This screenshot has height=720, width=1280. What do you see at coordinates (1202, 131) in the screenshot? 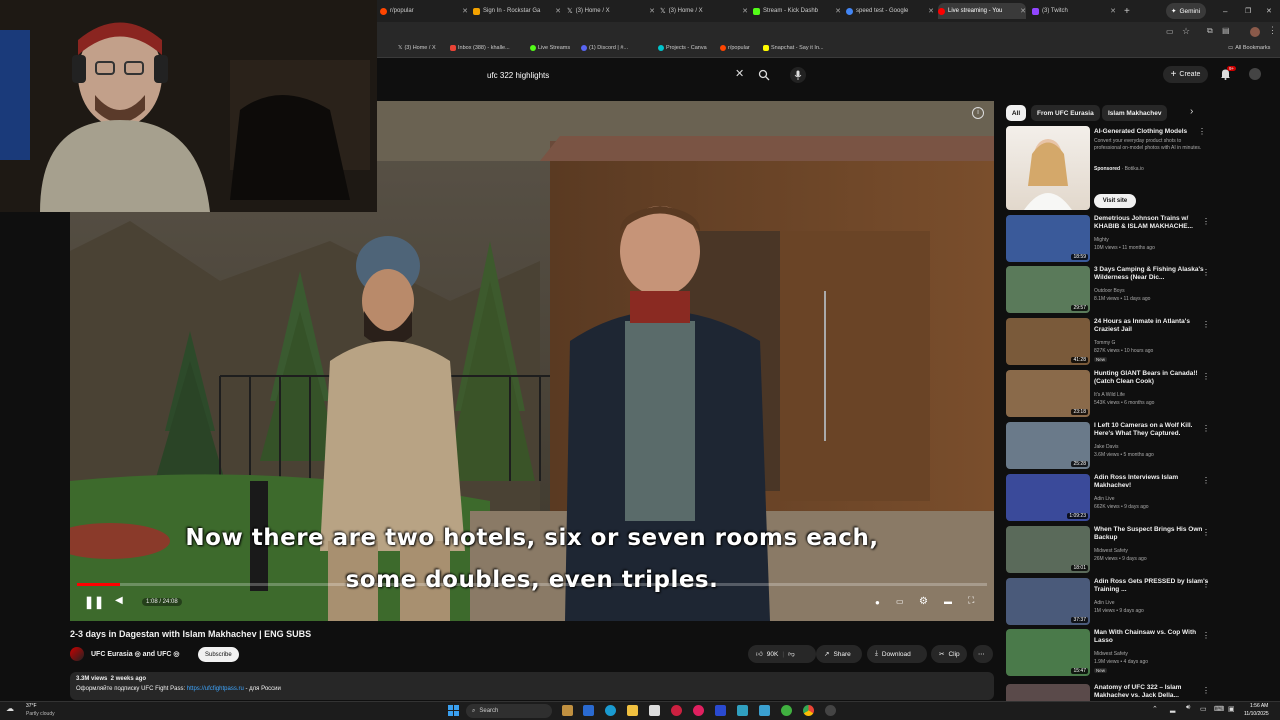
I see `ad-menu-icon: ⋮` at bounding box center [1202, 131].